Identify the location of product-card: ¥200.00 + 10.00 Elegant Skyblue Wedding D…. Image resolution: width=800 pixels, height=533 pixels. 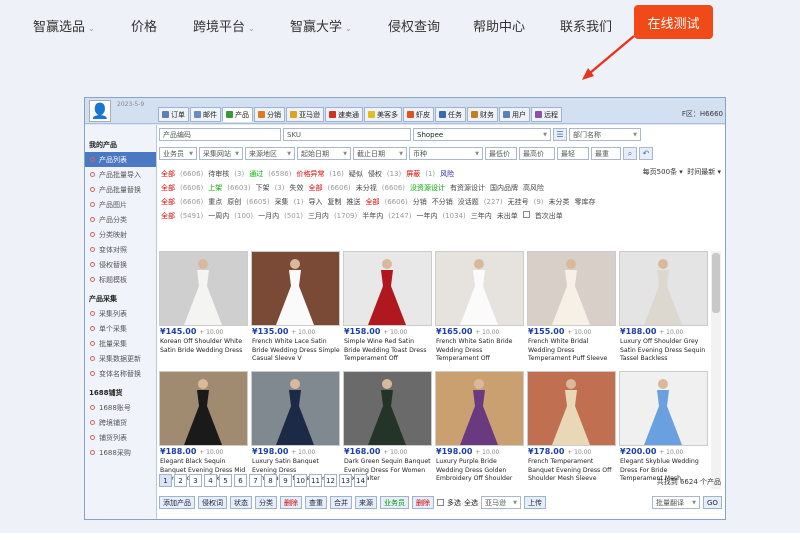
(664, 430).